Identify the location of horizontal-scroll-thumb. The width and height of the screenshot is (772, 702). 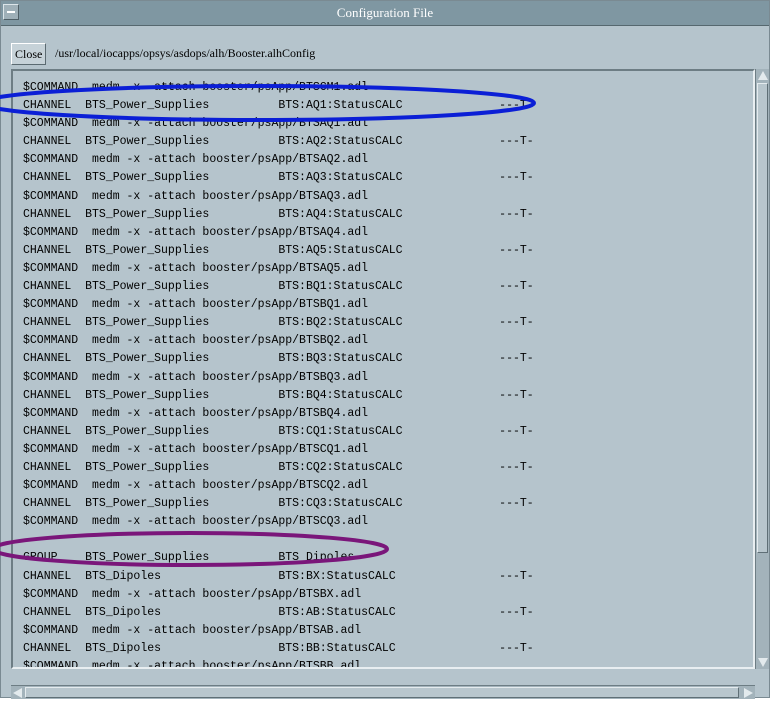
(382, 692).